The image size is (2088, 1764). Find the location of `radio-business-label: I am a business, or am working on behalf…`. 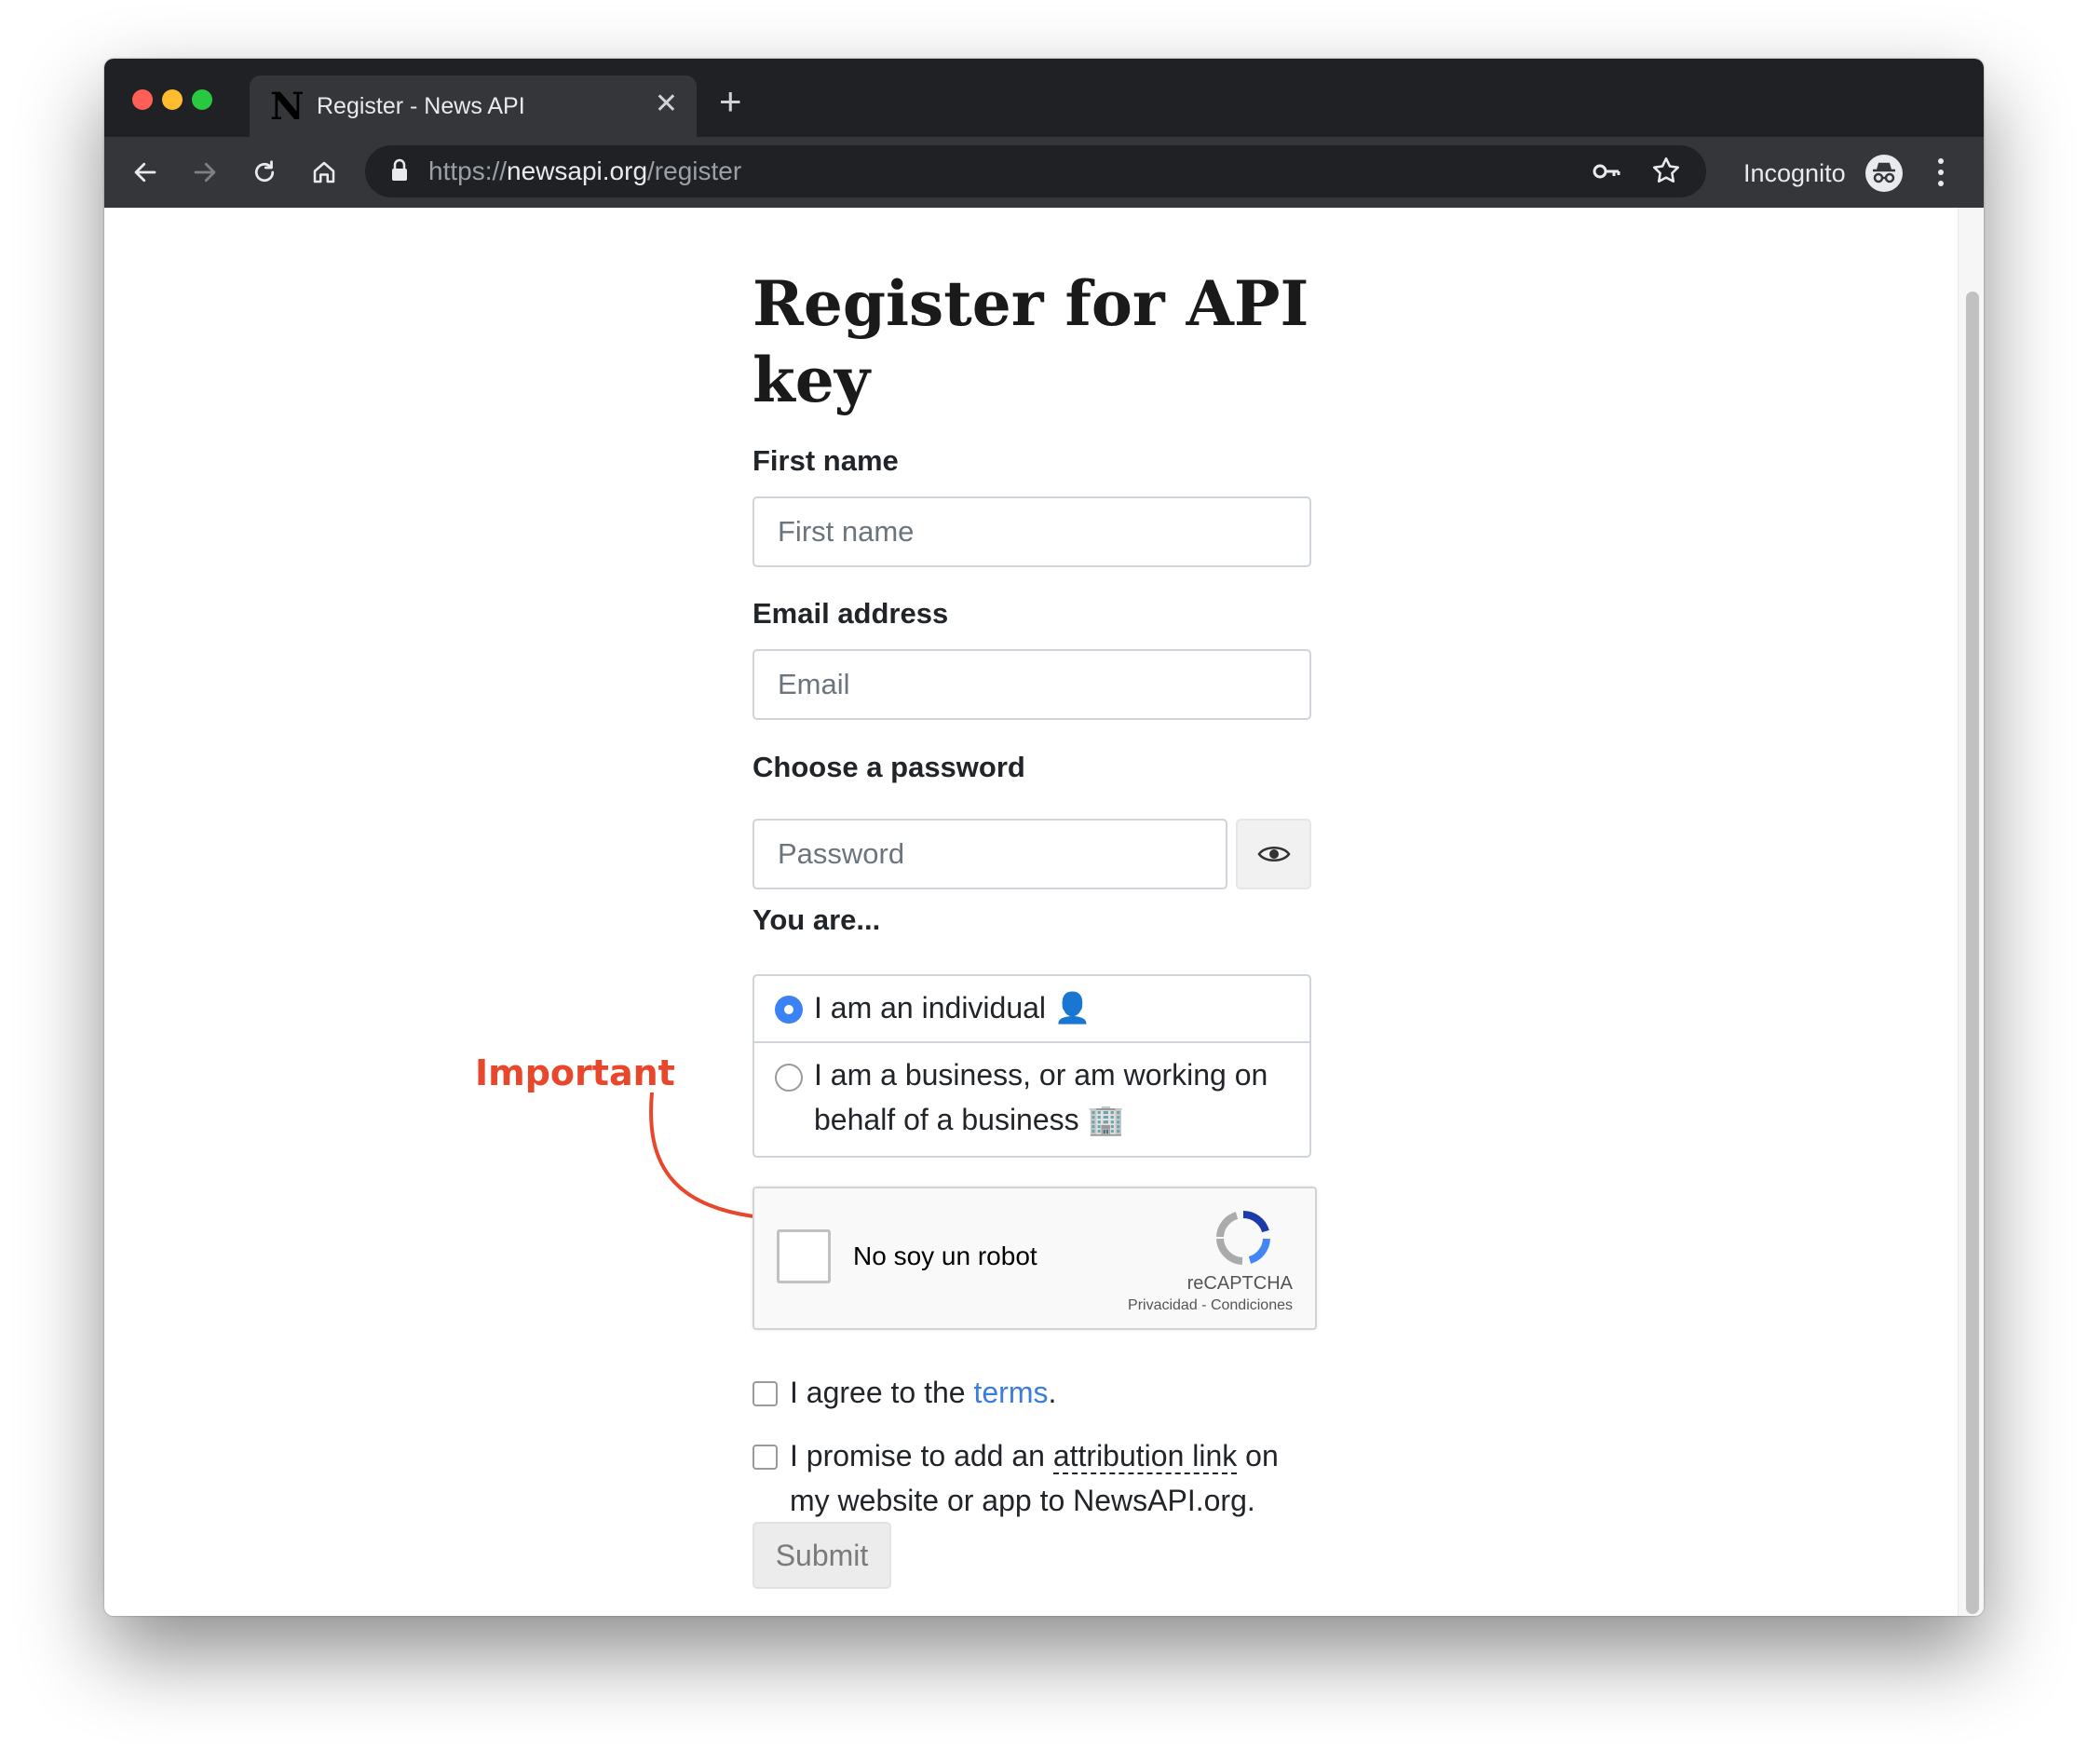

radio-business-label: I am a business, or am working on behalf… is located at coordinates (1056, 1097).